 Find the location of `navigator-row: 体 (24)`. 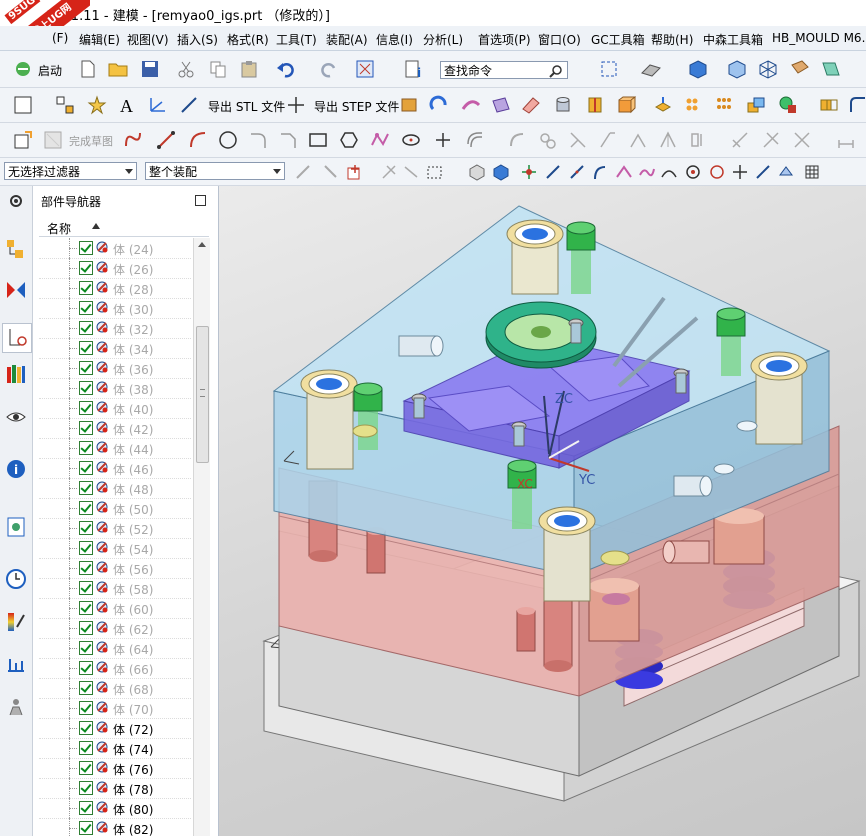

navigator-row: 体 (24) is located at coordinates (115, 248).